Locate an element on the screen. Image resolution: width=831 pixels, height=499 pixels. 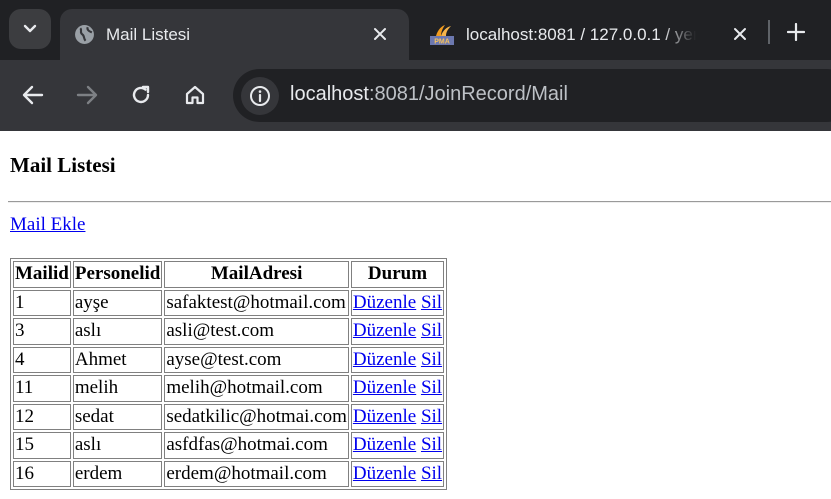
reload-button is located at coordinates (141, 95).